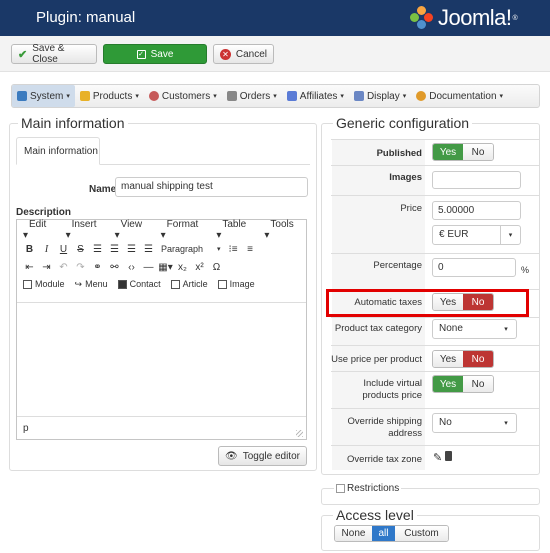  I want to click on price-input: 5.00000, so click(476, 210).